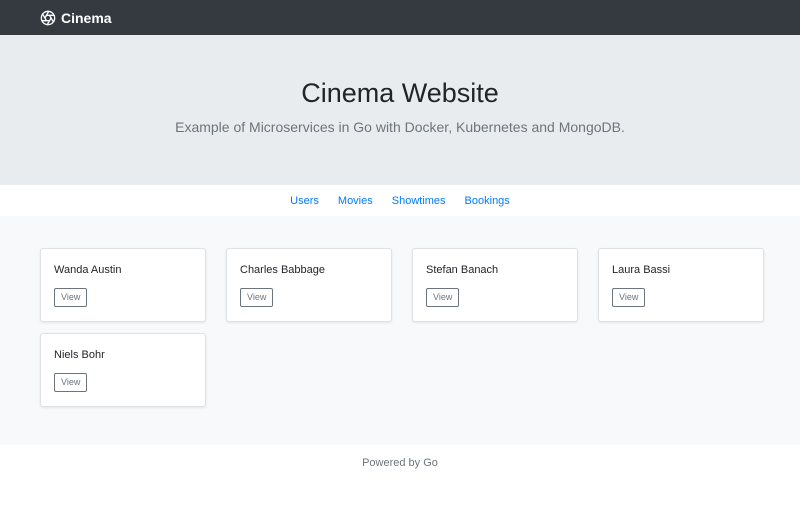  Describe the element at coordinates (495, 285) in the screenshot. I see `user-card: Stefan Banach View` at that location.